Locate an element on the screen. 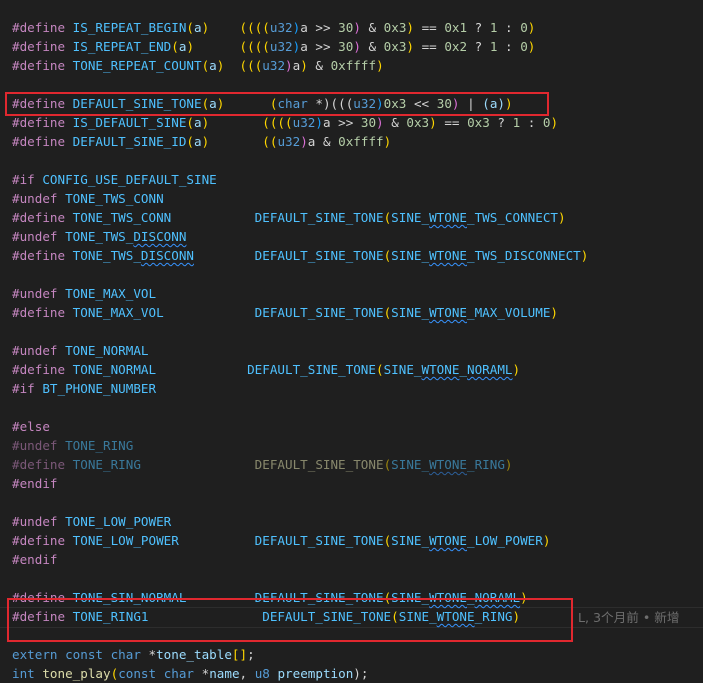 This screenshot has width=703, height=683. code-line: #undef TONE_LOW_POWER is located at coordinates (91, 521).